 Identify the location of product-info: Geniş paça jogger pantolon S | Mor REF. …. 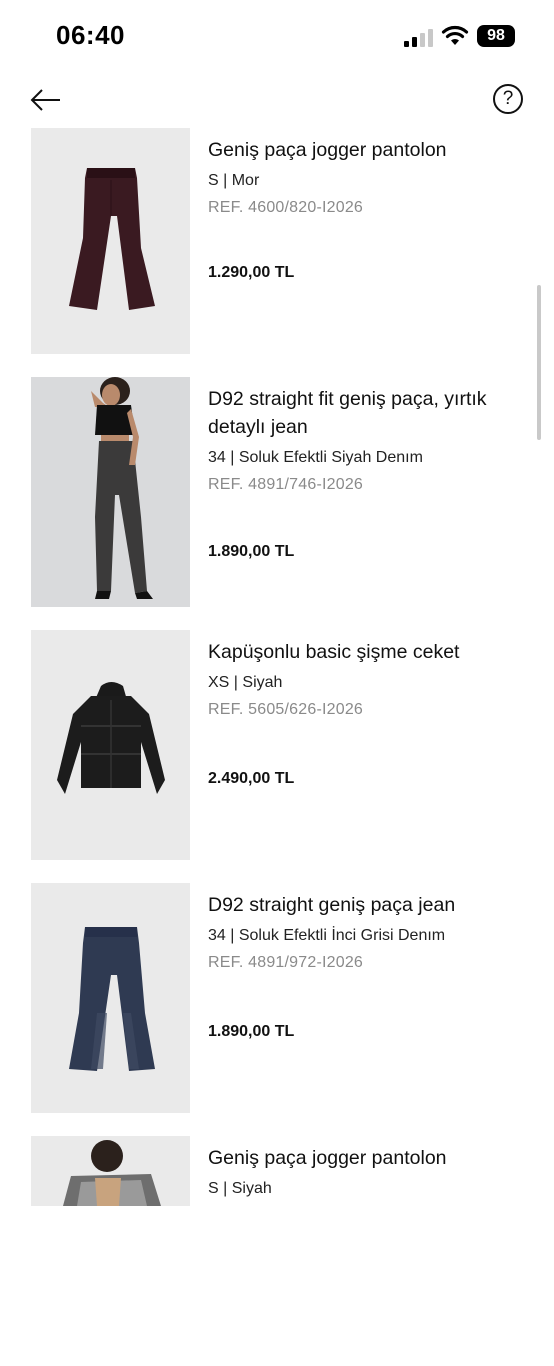
(353, 176).